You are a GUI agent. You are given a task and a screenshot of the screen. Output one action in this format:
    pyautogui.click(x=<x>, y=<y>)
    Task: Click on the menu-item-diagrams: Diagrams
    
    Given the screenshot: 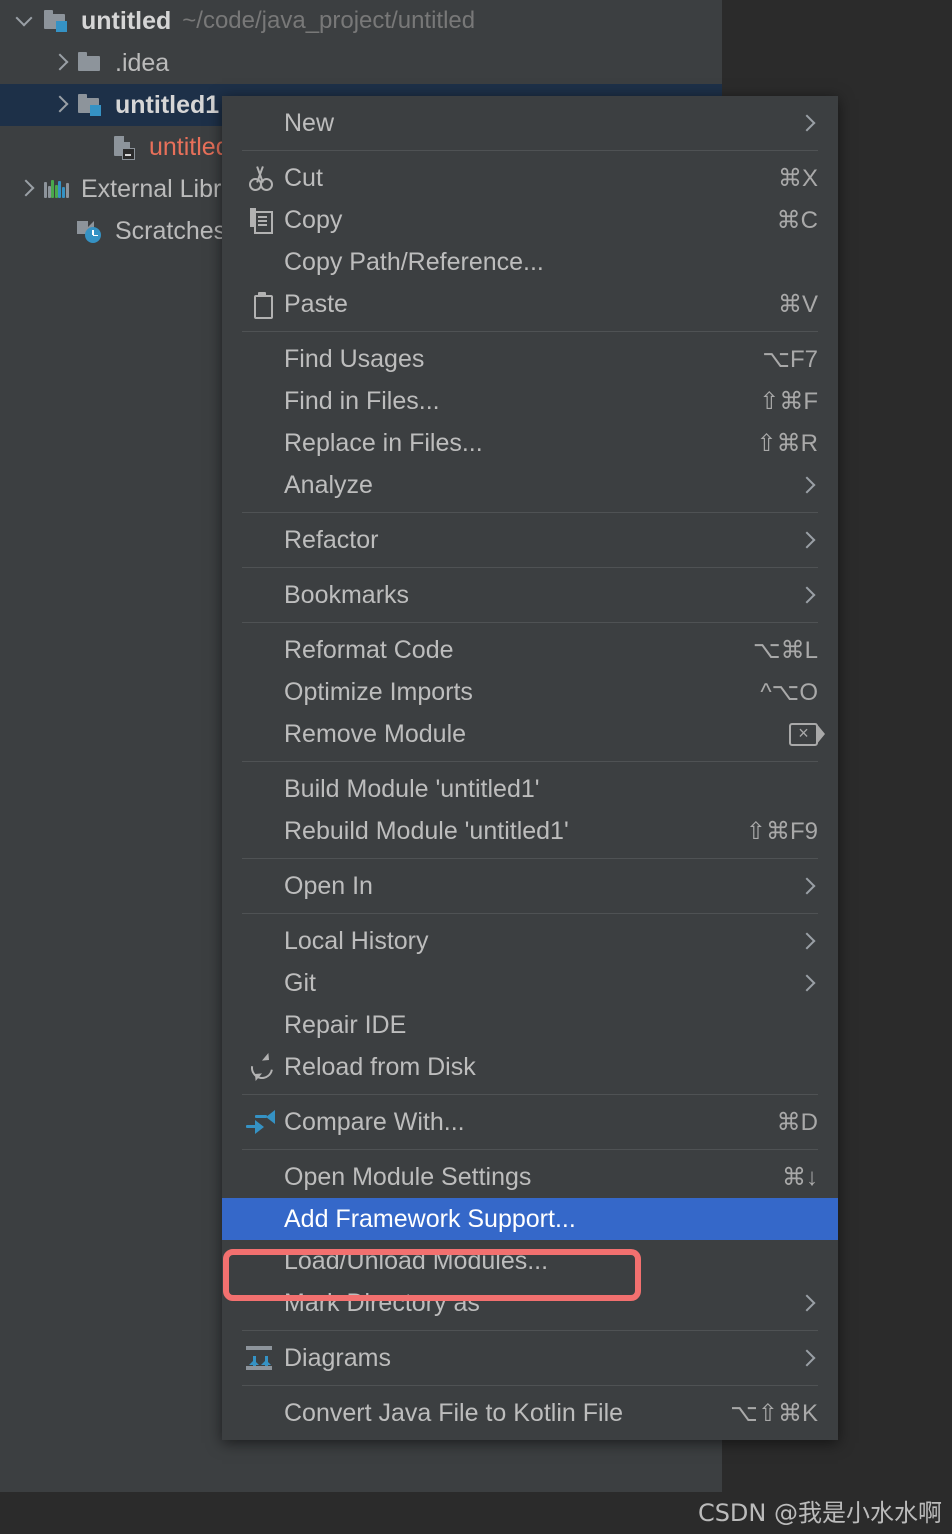 What is the action you would take?
    pyautogui.click(x=530, y=1358)
    